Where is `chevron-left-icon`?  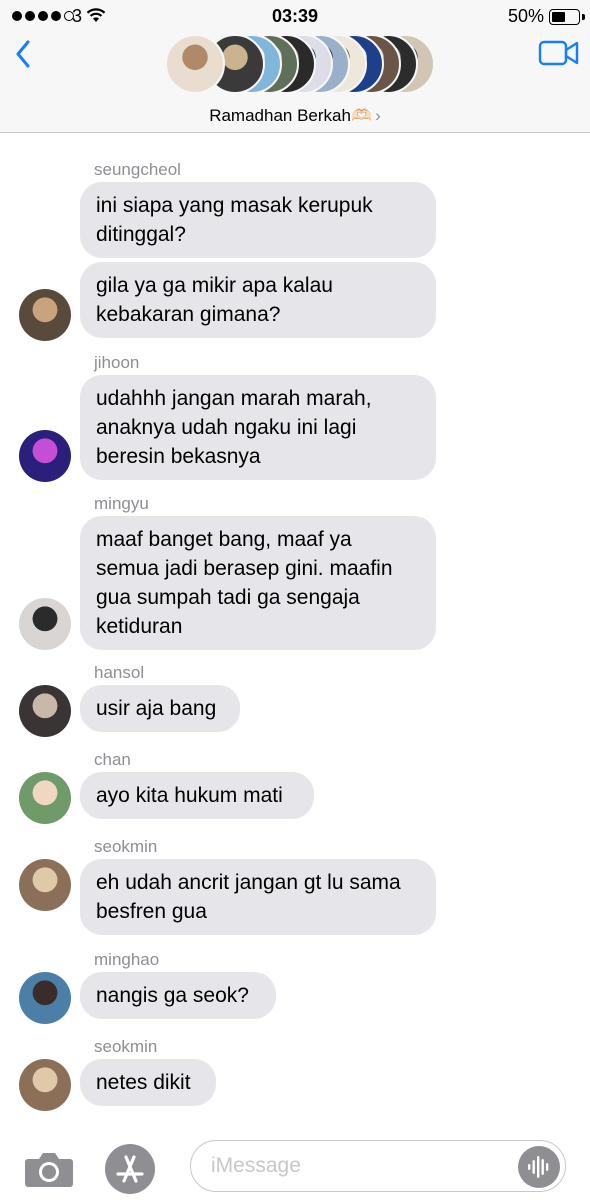
chevron-left-icon is located at coordinates (23, 54).